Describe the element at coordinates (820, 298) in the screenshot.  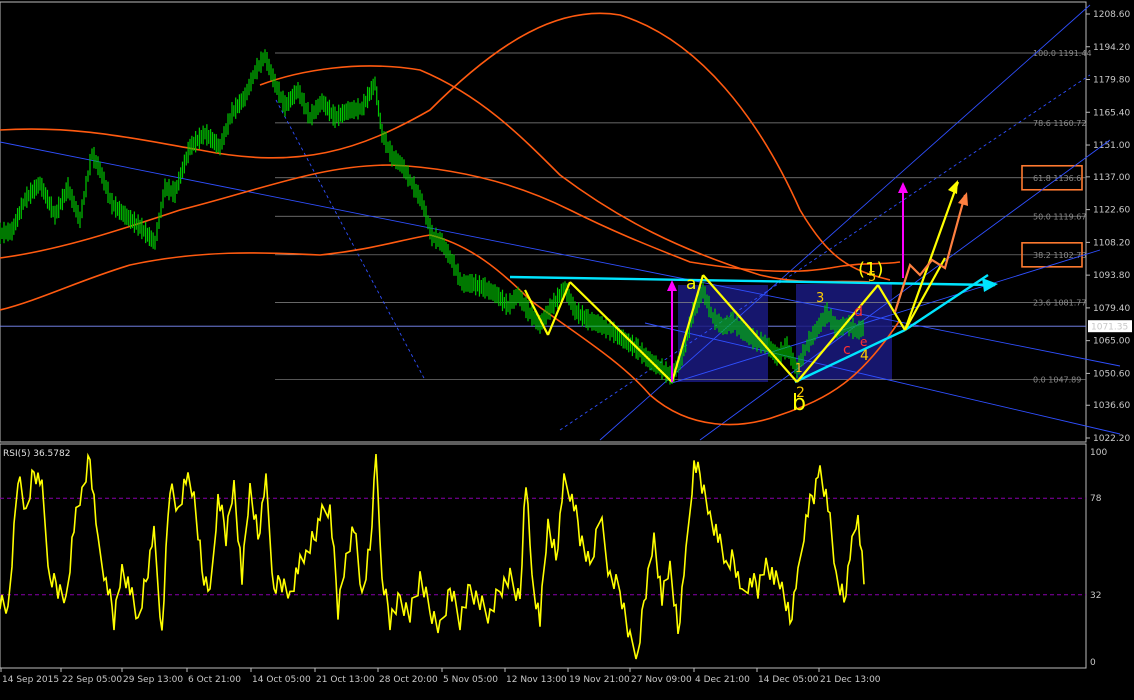
I see `wave-label: 3` at that location.